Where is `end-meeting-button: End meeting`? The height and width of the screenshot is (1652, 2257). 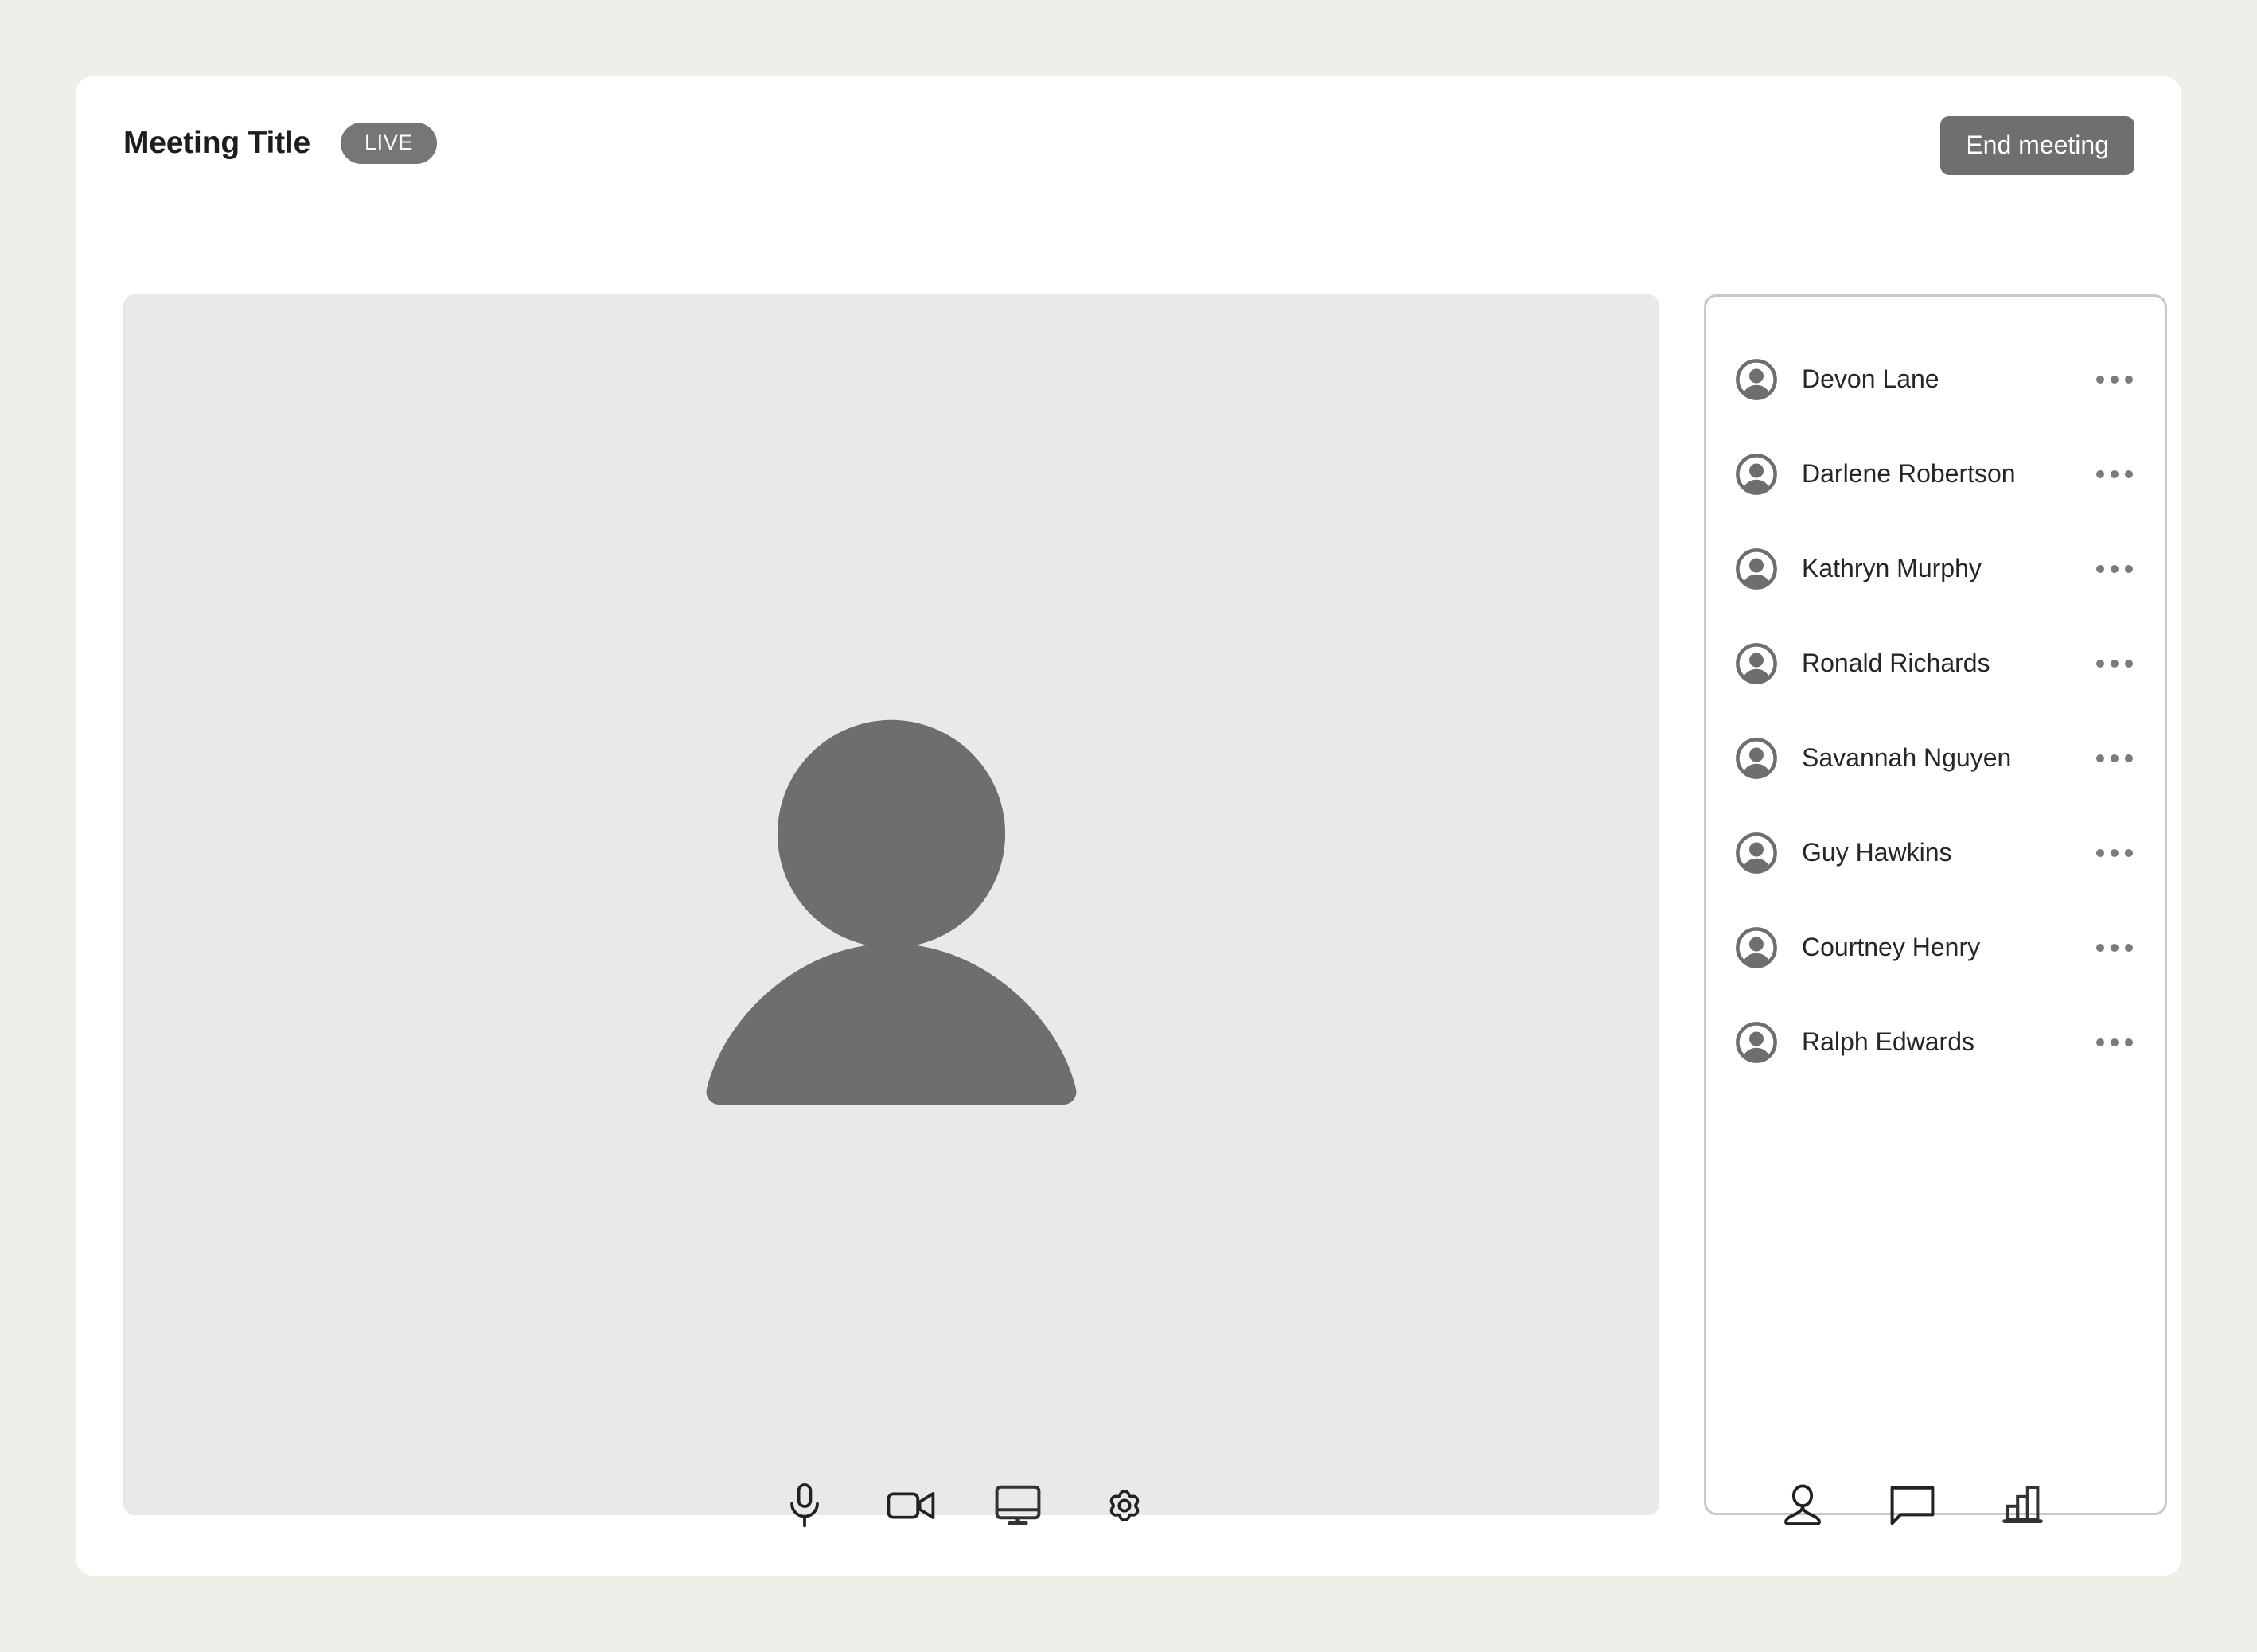 end-meeting-button: End meeting is located at coordinates (2037, 145).